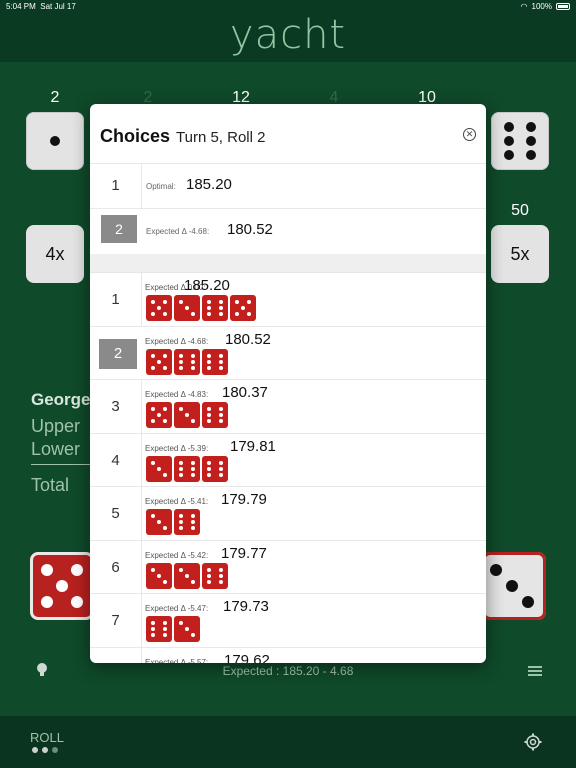  Describe the element at coordinates (288, 460) in the screenshot. I see `choice-row: 4 Expected Δ -5.39: 179.81` at that location.